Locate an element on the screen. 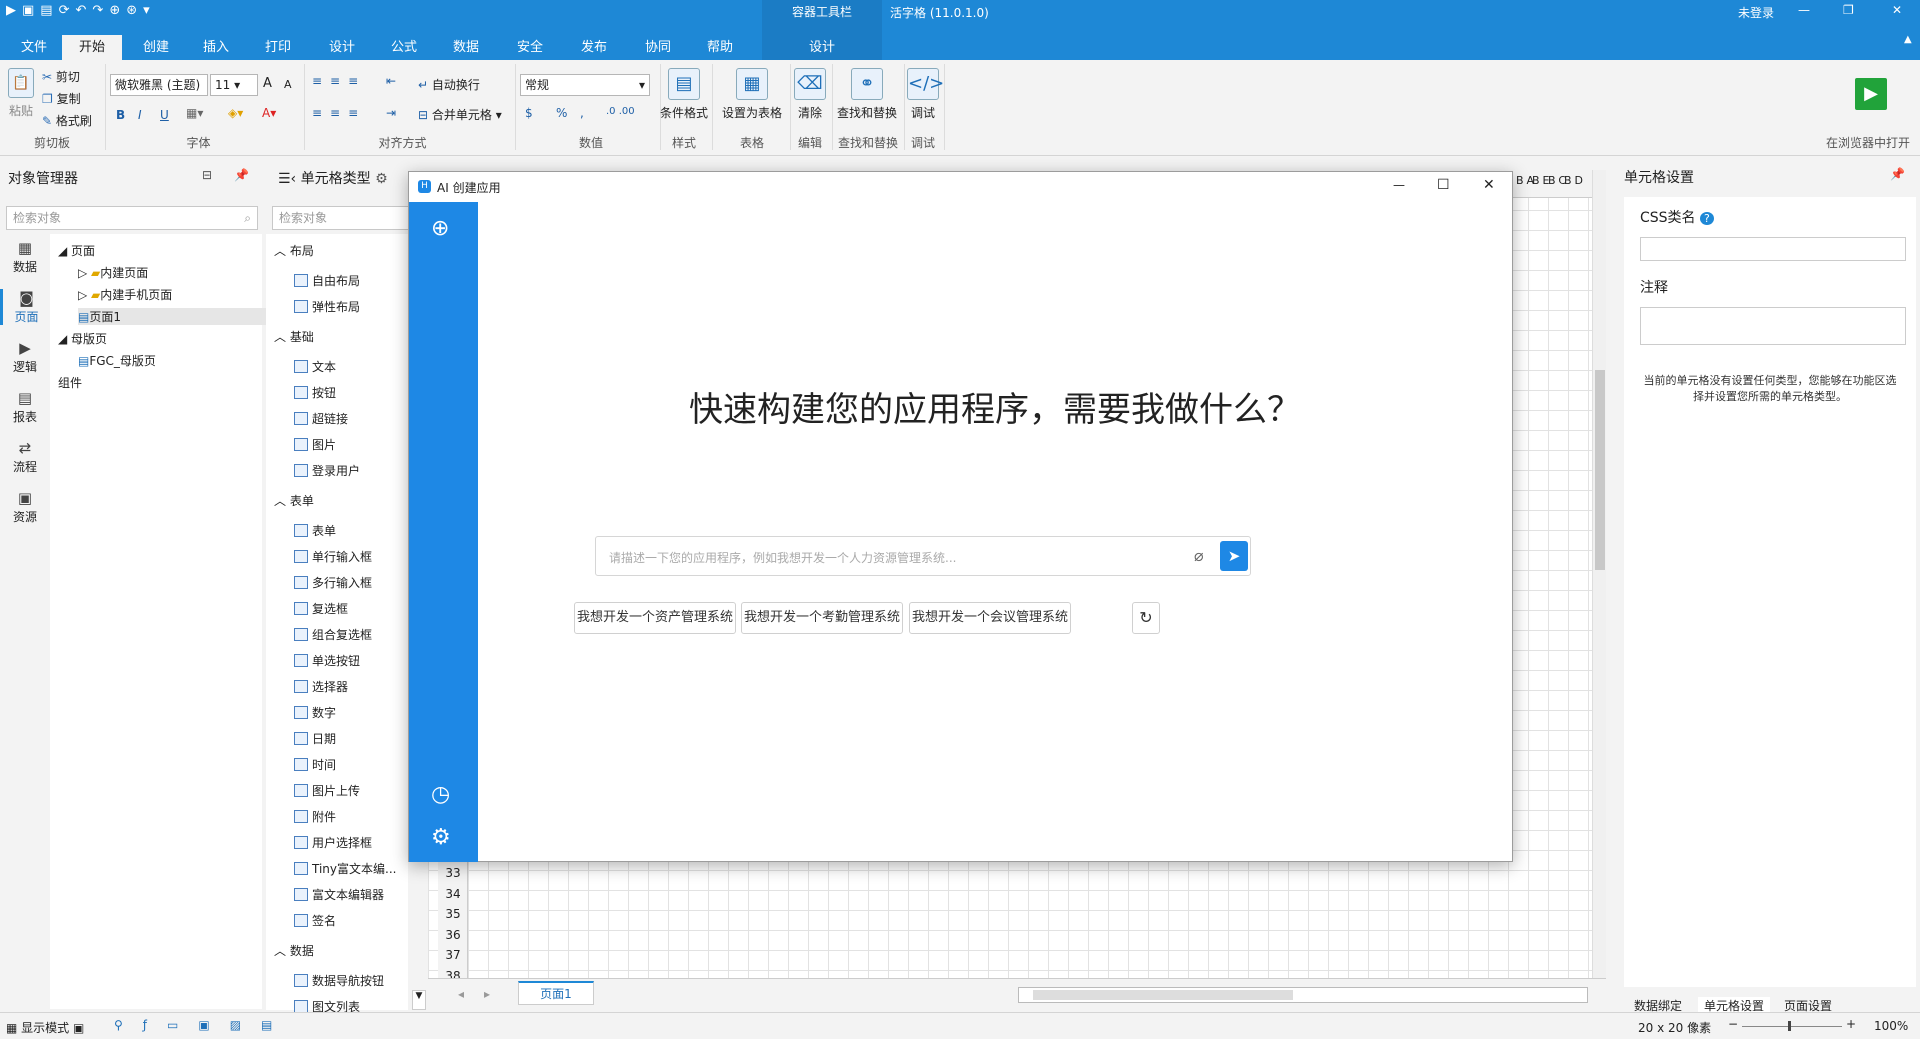 The image size is (1920, 1039). quick-access-icon: ⟳ is located at coordinates (67, 10).